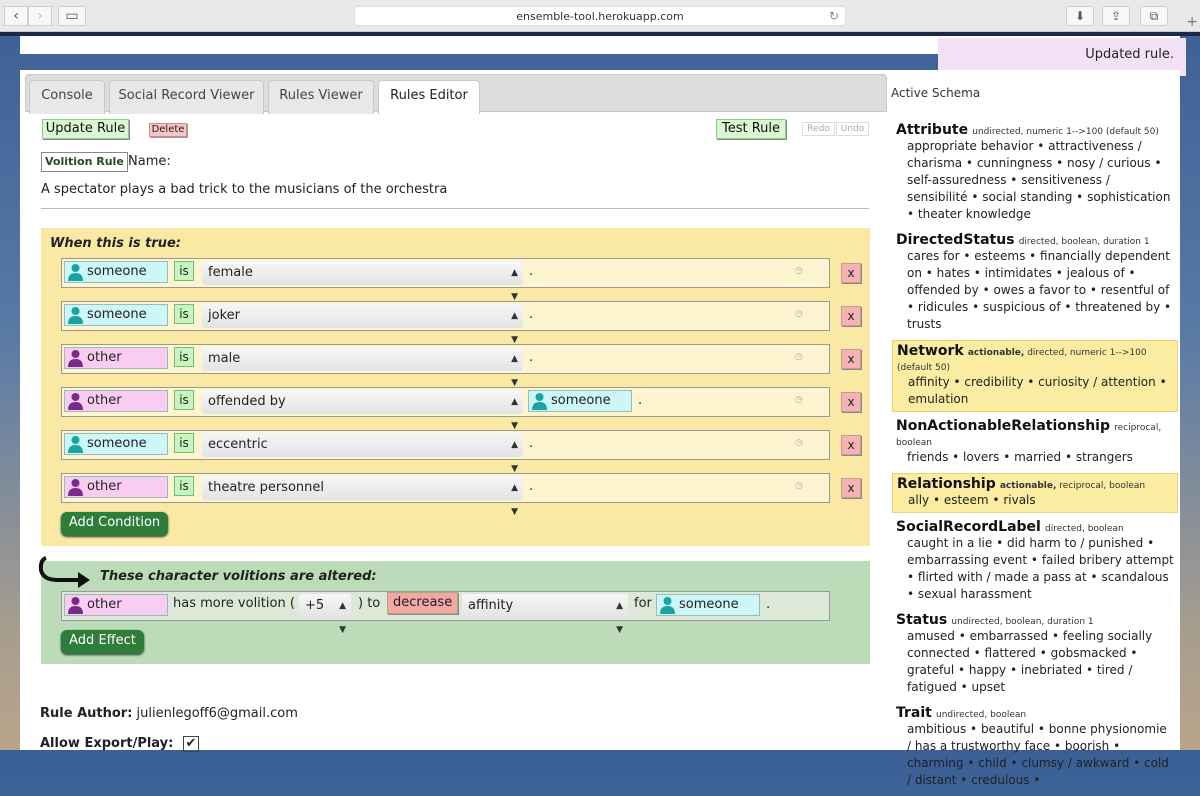 This screenshot has height=796, width=1200. What do you see at coordinates (64, 572) in the screenshot?
I see `curved-arrow-icon` at bounding box center [64, 572].